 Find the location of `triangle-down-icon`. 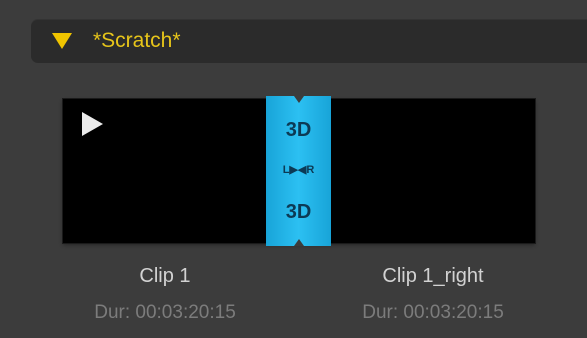

triangle-down-icon is located at coordinates (62, 41).